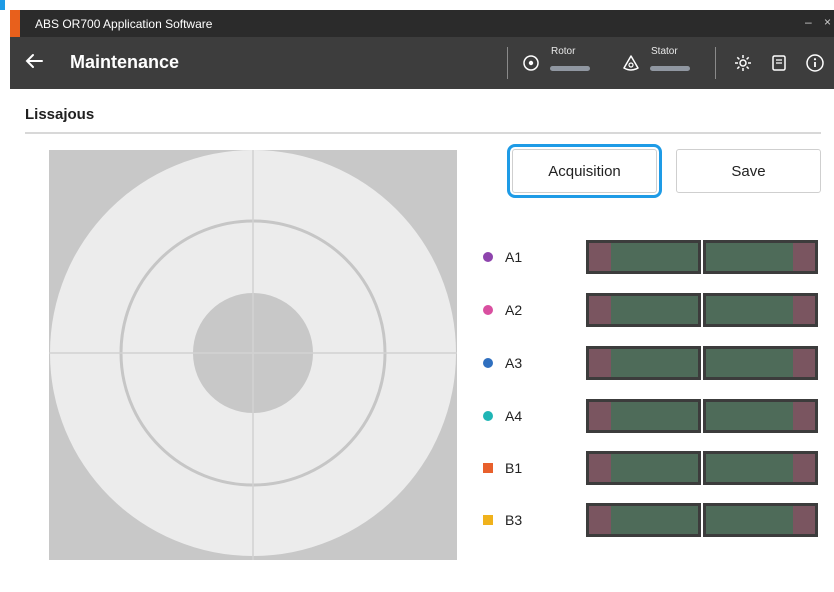 The height and width of the screenshot is (592, 834). Describe the element at coordinates (514, 520) in the screenshot. I see `channel-label: B3` at that location.